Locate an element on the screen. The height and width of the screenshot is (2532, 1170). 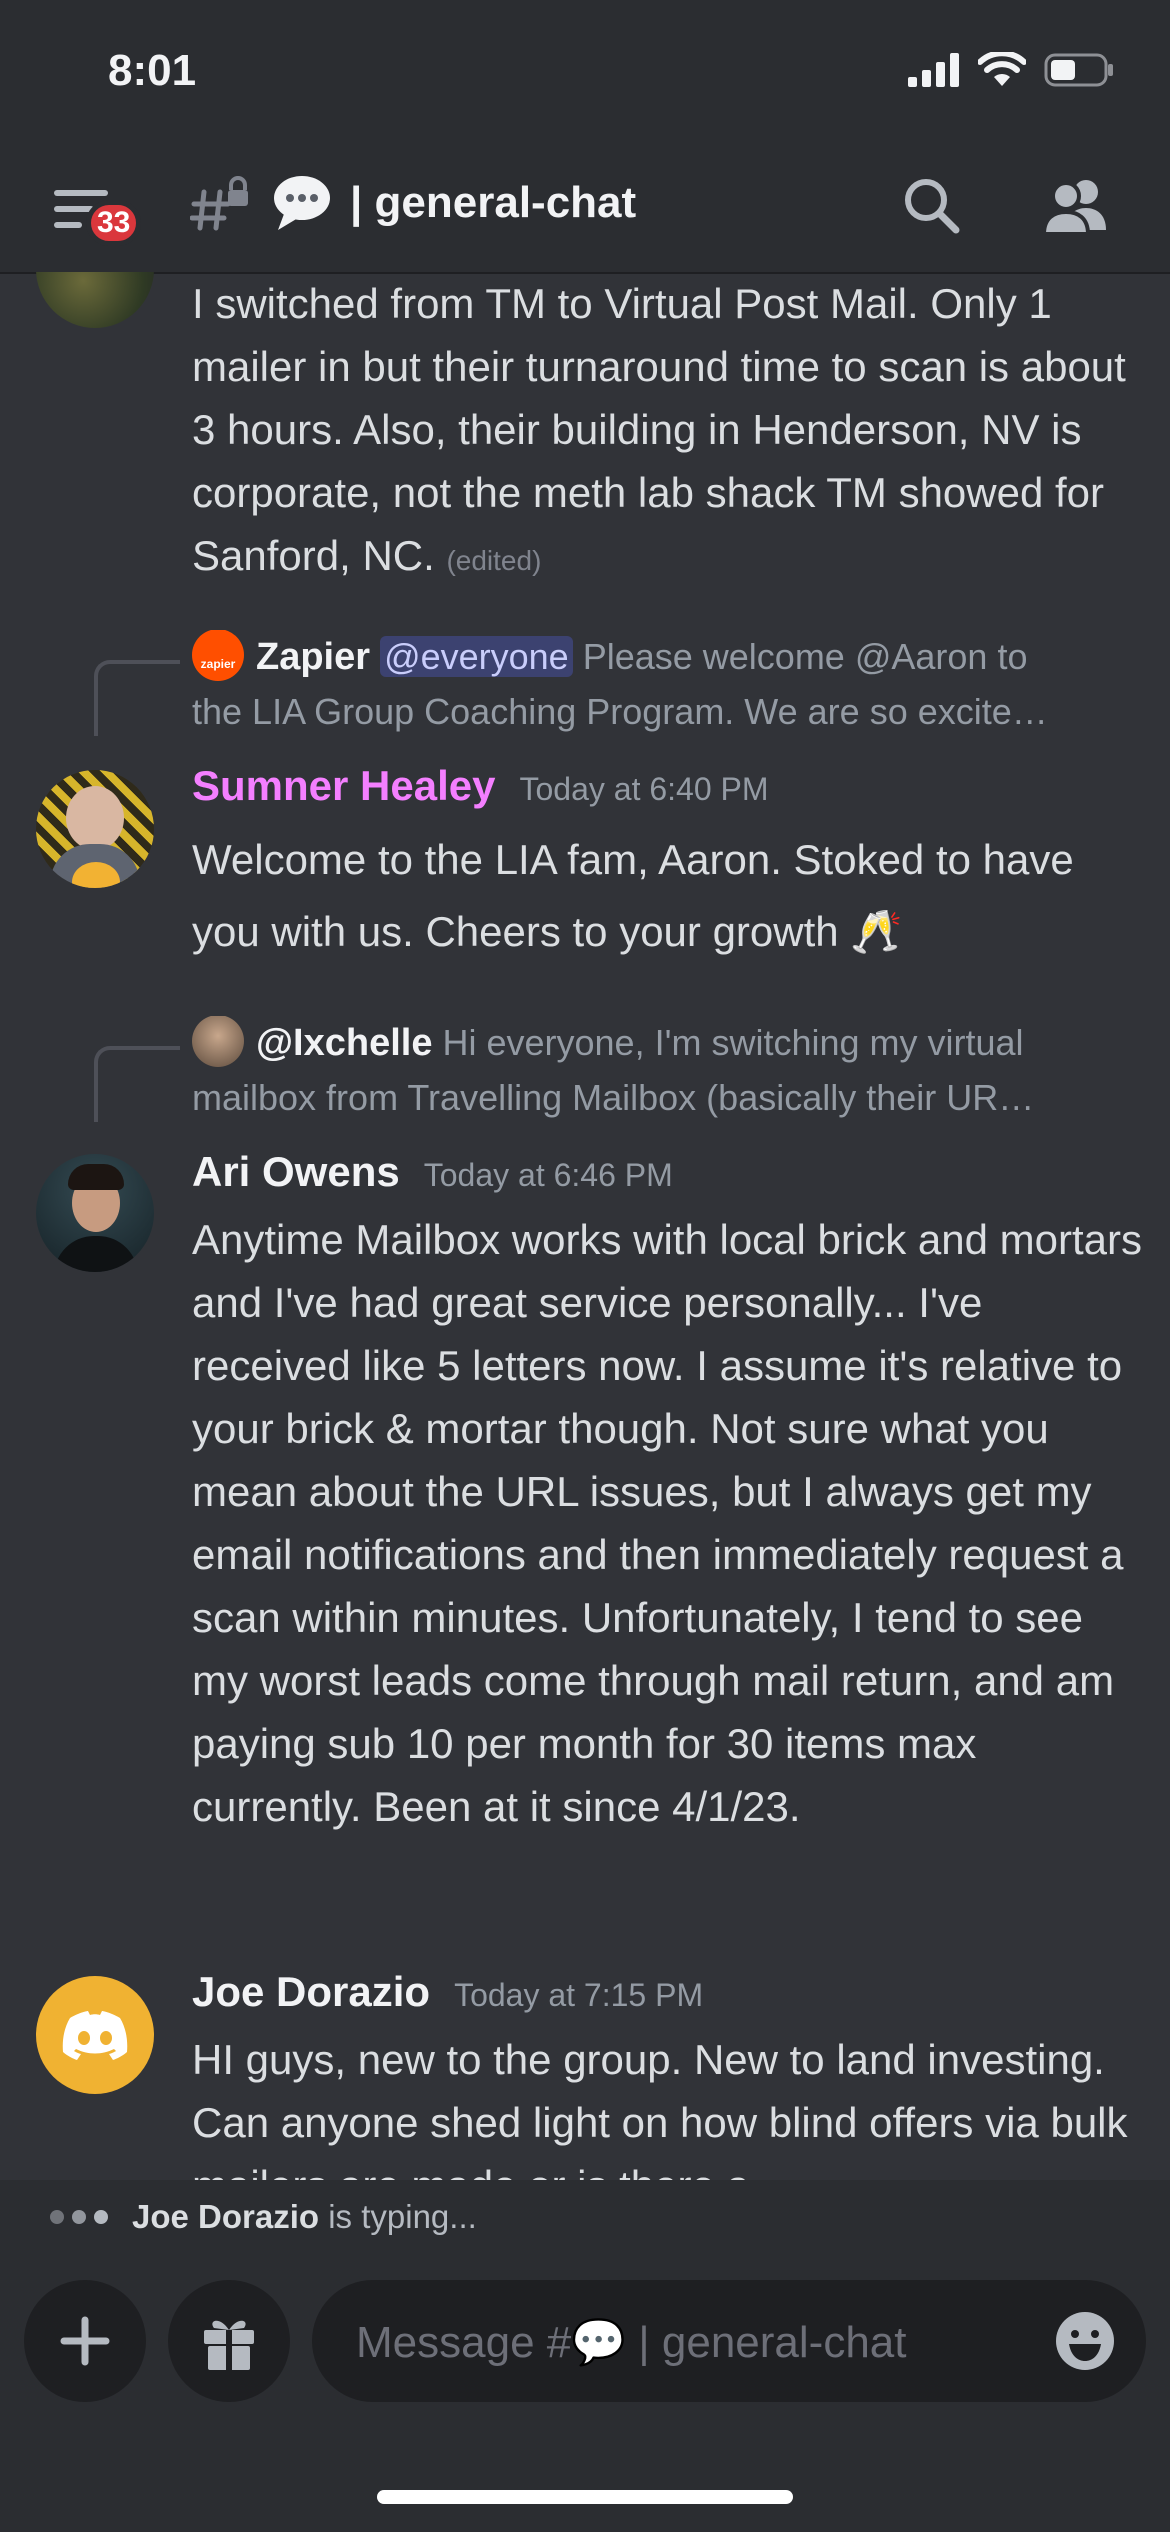
status-icons is located at coordinates (1011, 70).